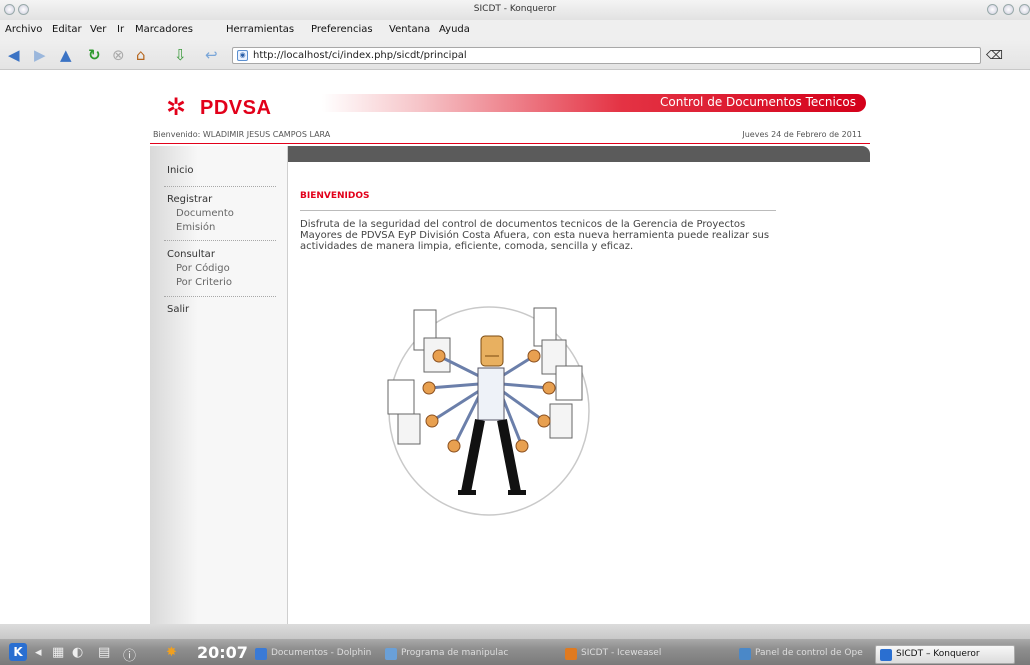 The height and width of the screenshot is (665, 1030). I want to click on title-divider, so click(538, 210).